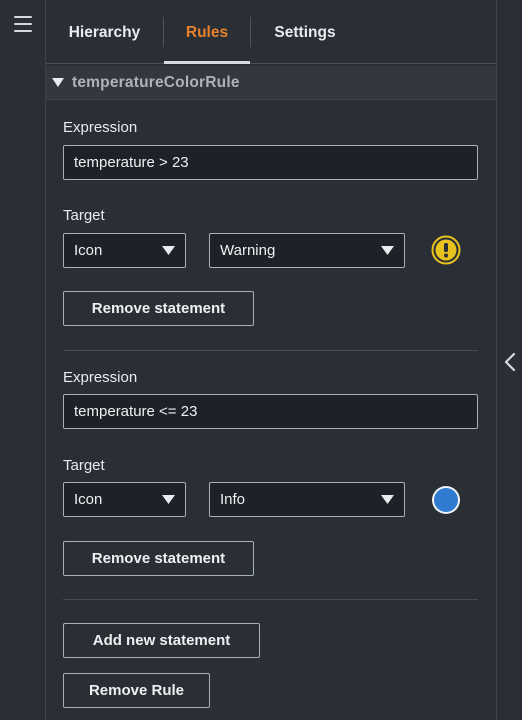 The width and height of the screenshot is (522, 720). Describe the element at coordinates (305, 32) in the screenshot. I see `tab-settings: Settings` at that location.